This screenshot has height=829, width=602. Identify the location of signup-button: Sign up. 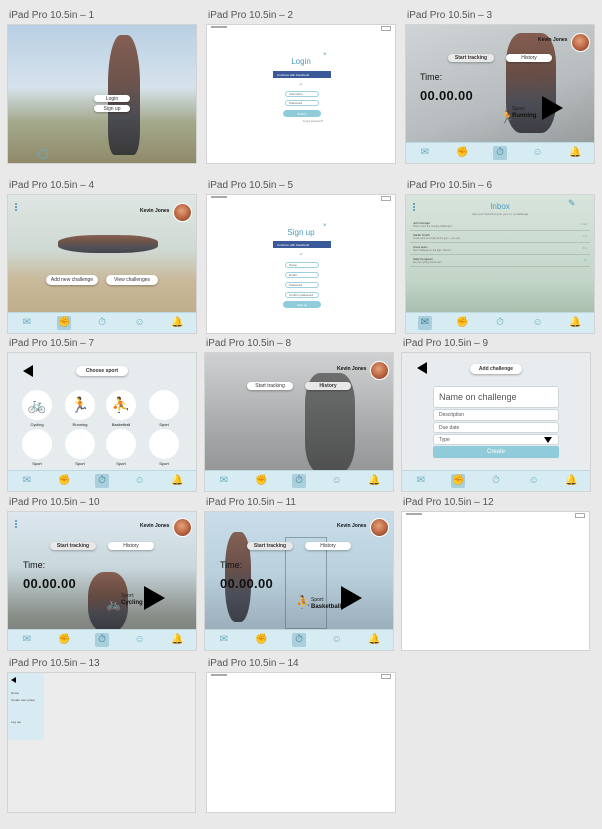
(112, 108).